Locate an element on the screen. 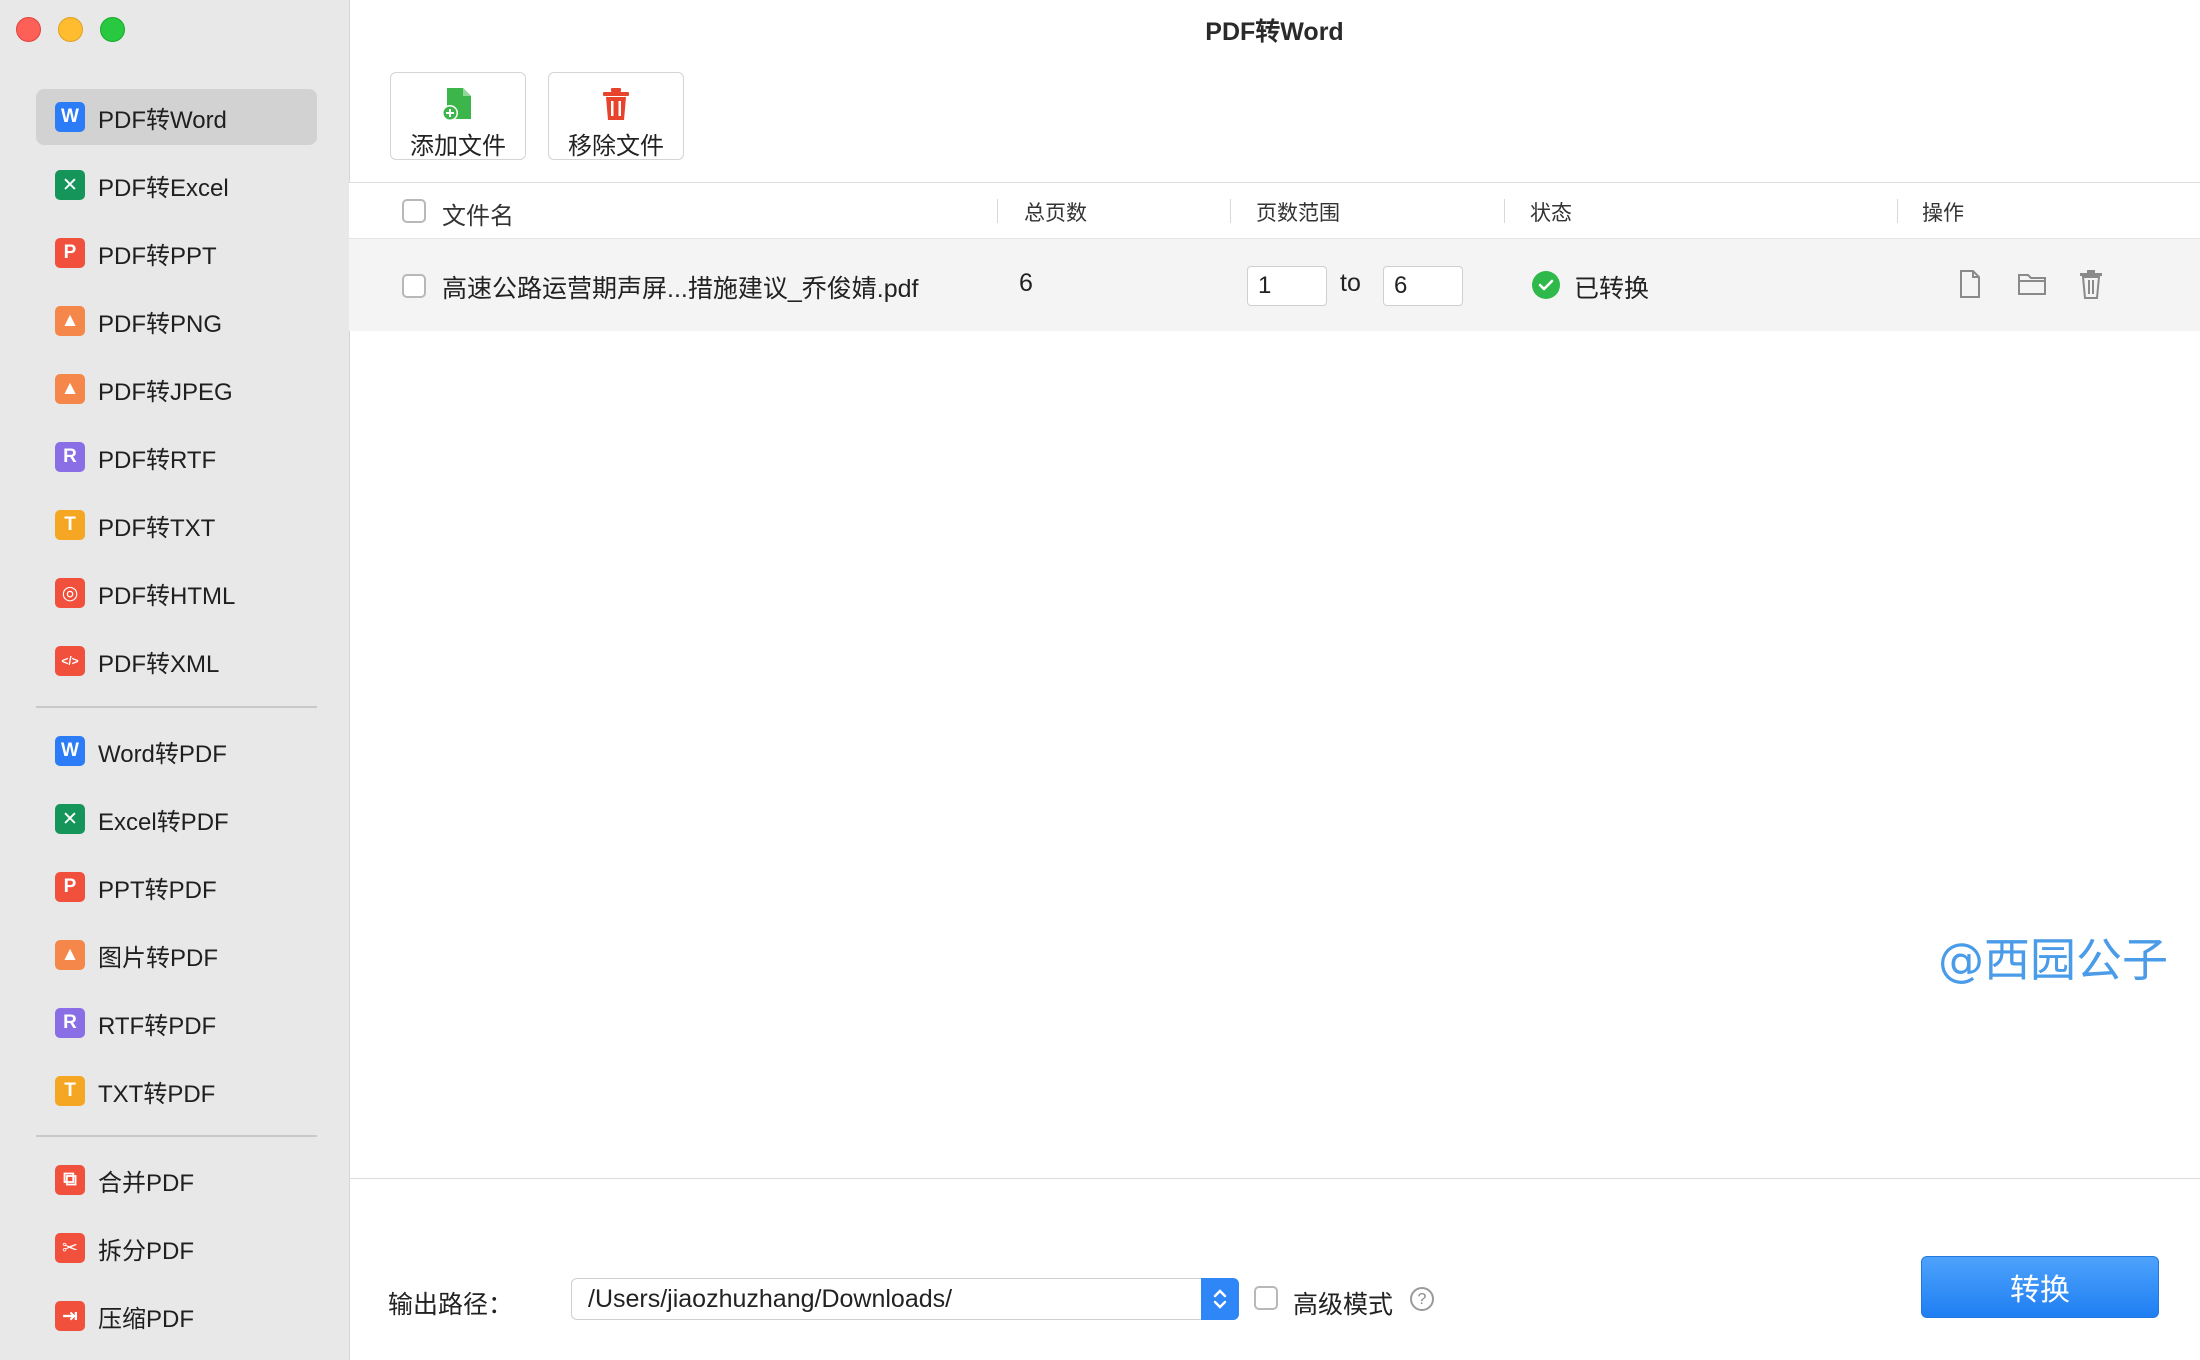 Image resolution: width=2200 pixels, height=1360 pixels. merge-icon: ⧉ is located at coordinates (70, 1180).